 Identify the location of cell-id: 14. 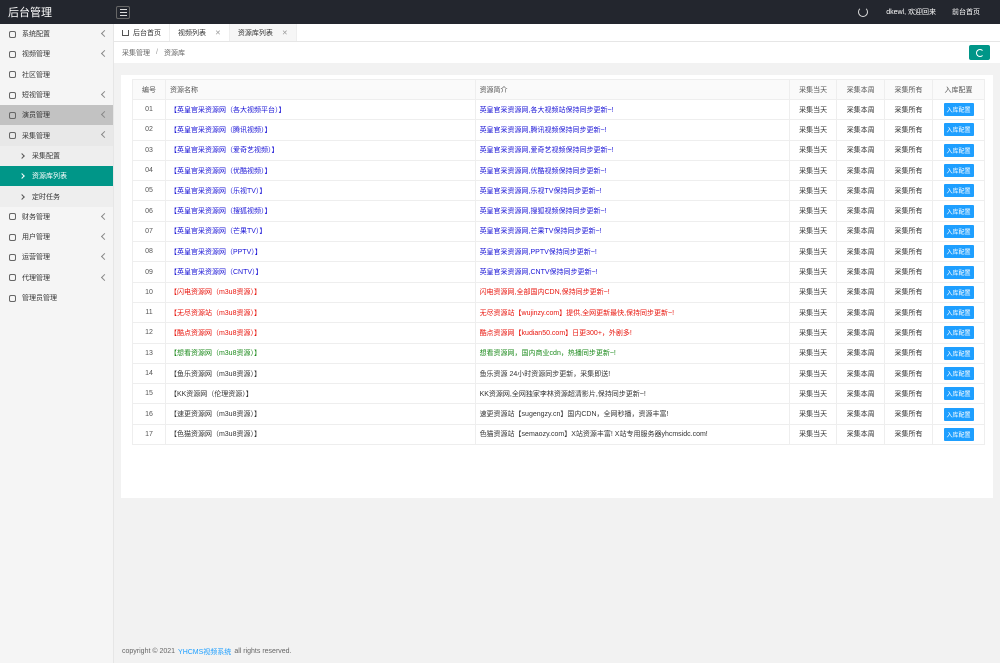
(149, 373).